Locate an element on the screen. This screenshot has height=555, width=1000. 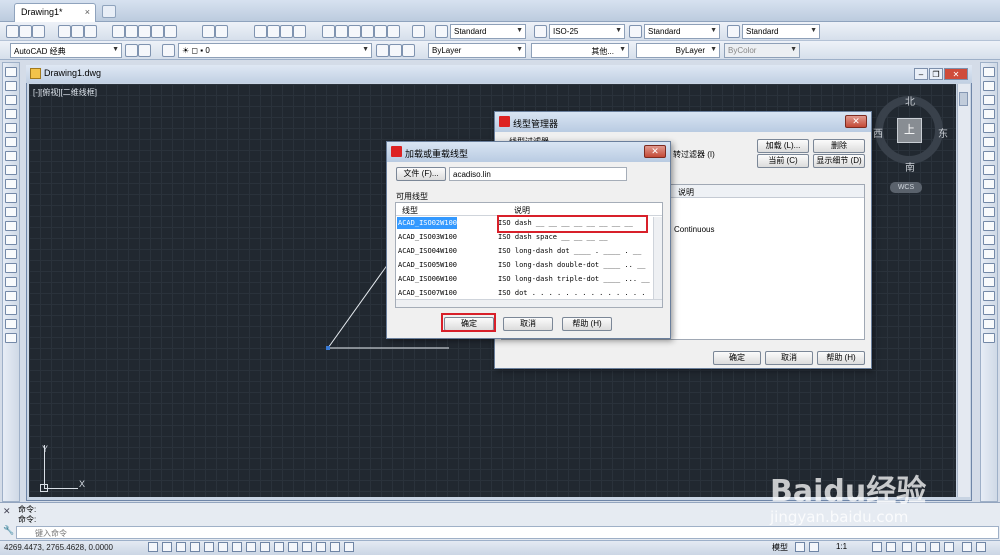
list-item: ACAD_ISO07W100 is located at coordinates (427, 293).